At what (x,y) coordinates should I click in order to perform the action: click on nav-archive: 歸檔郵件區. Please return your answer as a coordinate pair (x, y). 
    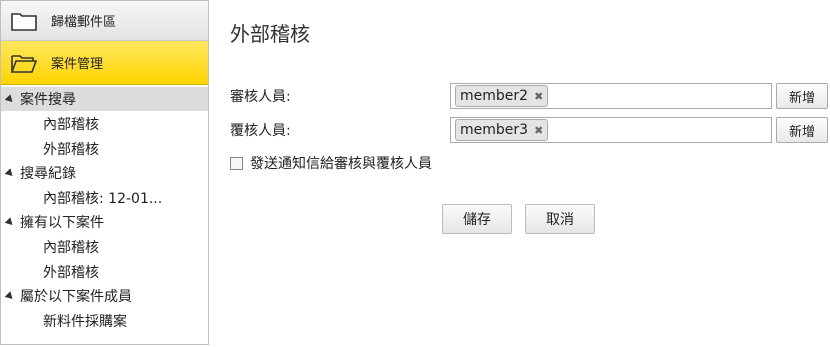
    Looking at the image, I should click on (104, 21).